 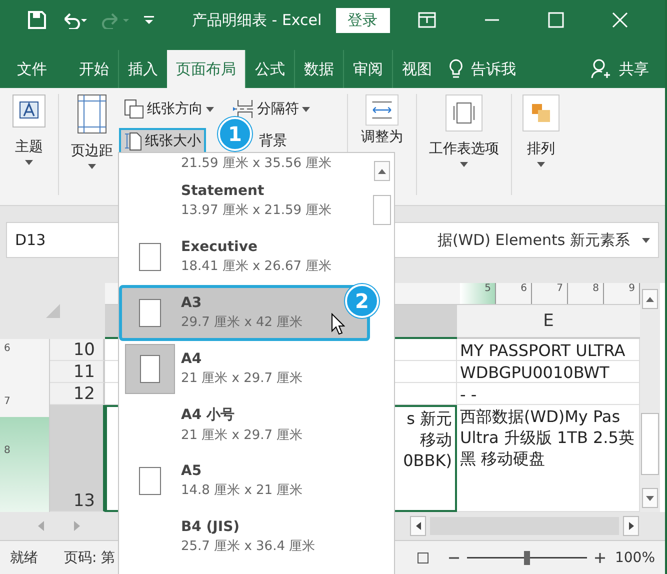 I want to click on paper-dimensions: 29.7 厘米 x 42 厘米, so click(x=242, y=322).